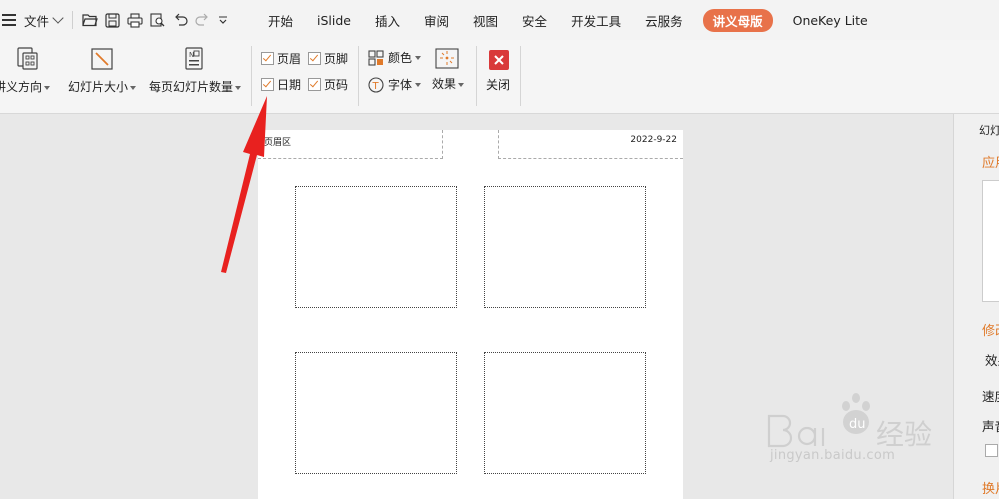 This screenshot has width=999, height=499. Describe the element at coordinates (223, 20) in the screenshot. I see `customize-dropdown-icon` at that location.